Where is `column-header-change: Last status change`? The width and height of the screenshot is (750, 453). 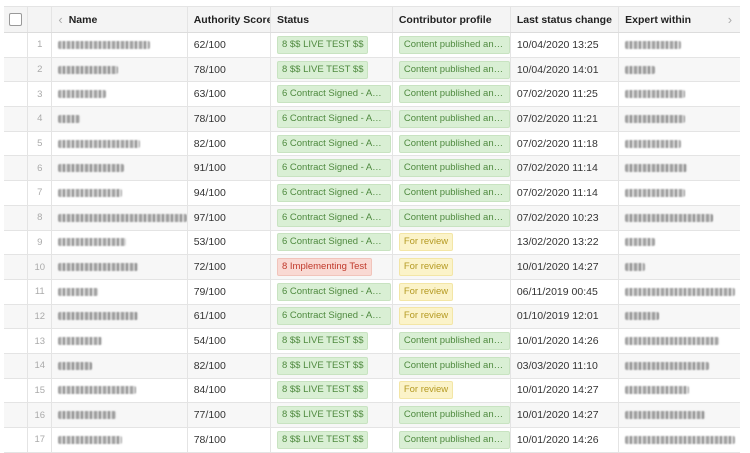
column-header-change: Last status change is located at coordinates (565, 19).